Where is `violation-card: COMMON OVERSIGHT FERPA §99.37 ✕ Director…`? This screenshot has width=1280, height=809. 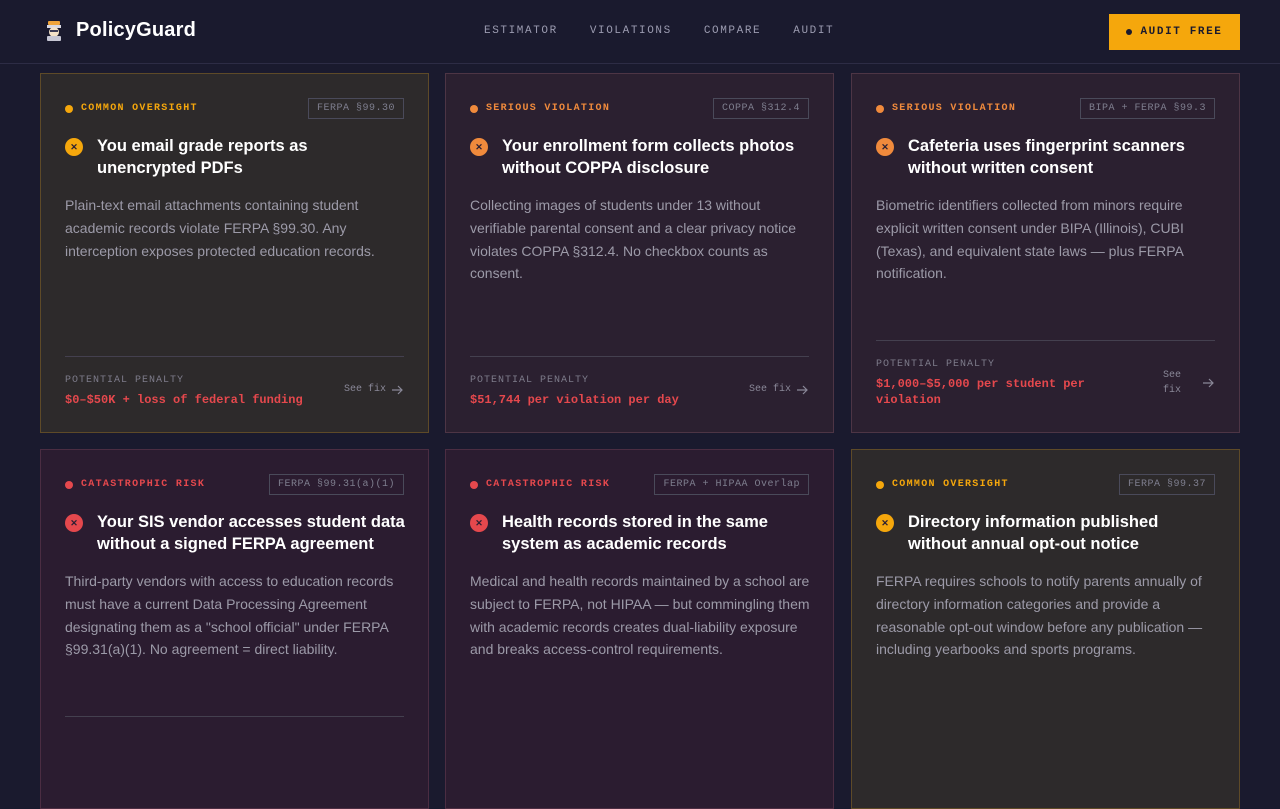 violation-card: COMMON OVERSIGHT FERPA §99.37 ✕ Director… is located at coordinates (1045, 629).